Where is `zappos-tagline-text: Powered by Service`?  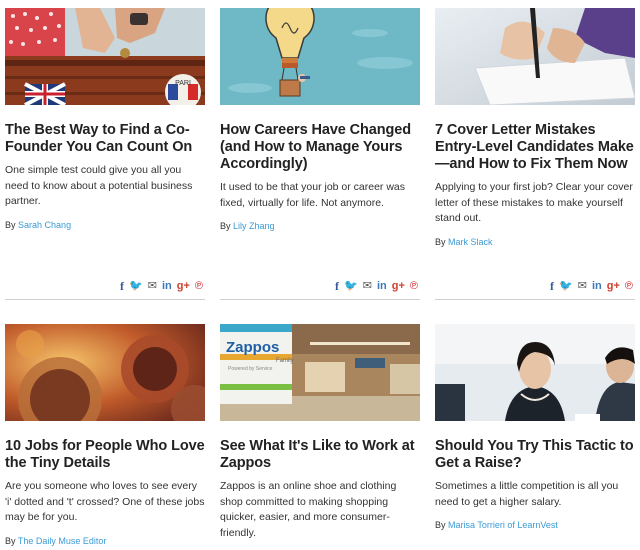 zappos-tagline-text: Powered by Service is located at coordinates (250, 369).